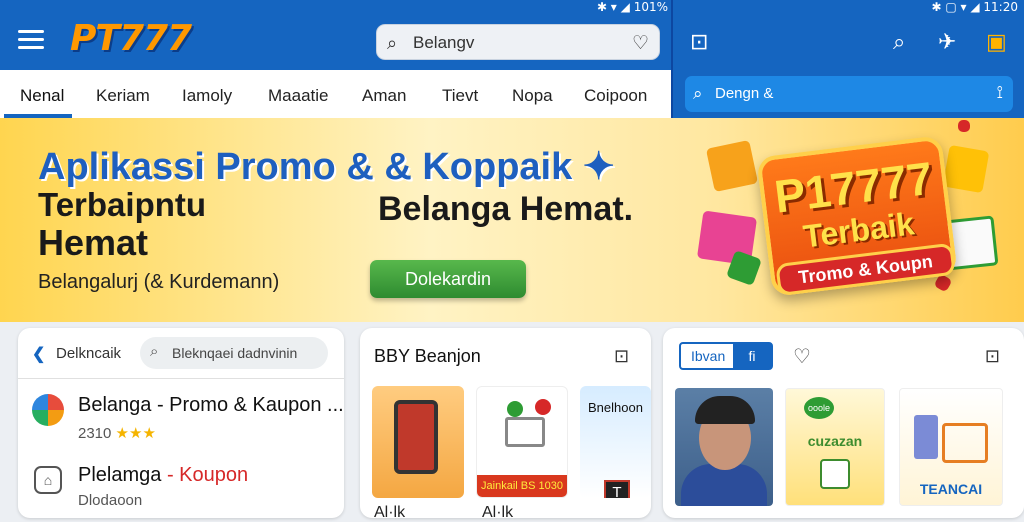  I want to click on cart-icon: ▣, so click(996, 42).